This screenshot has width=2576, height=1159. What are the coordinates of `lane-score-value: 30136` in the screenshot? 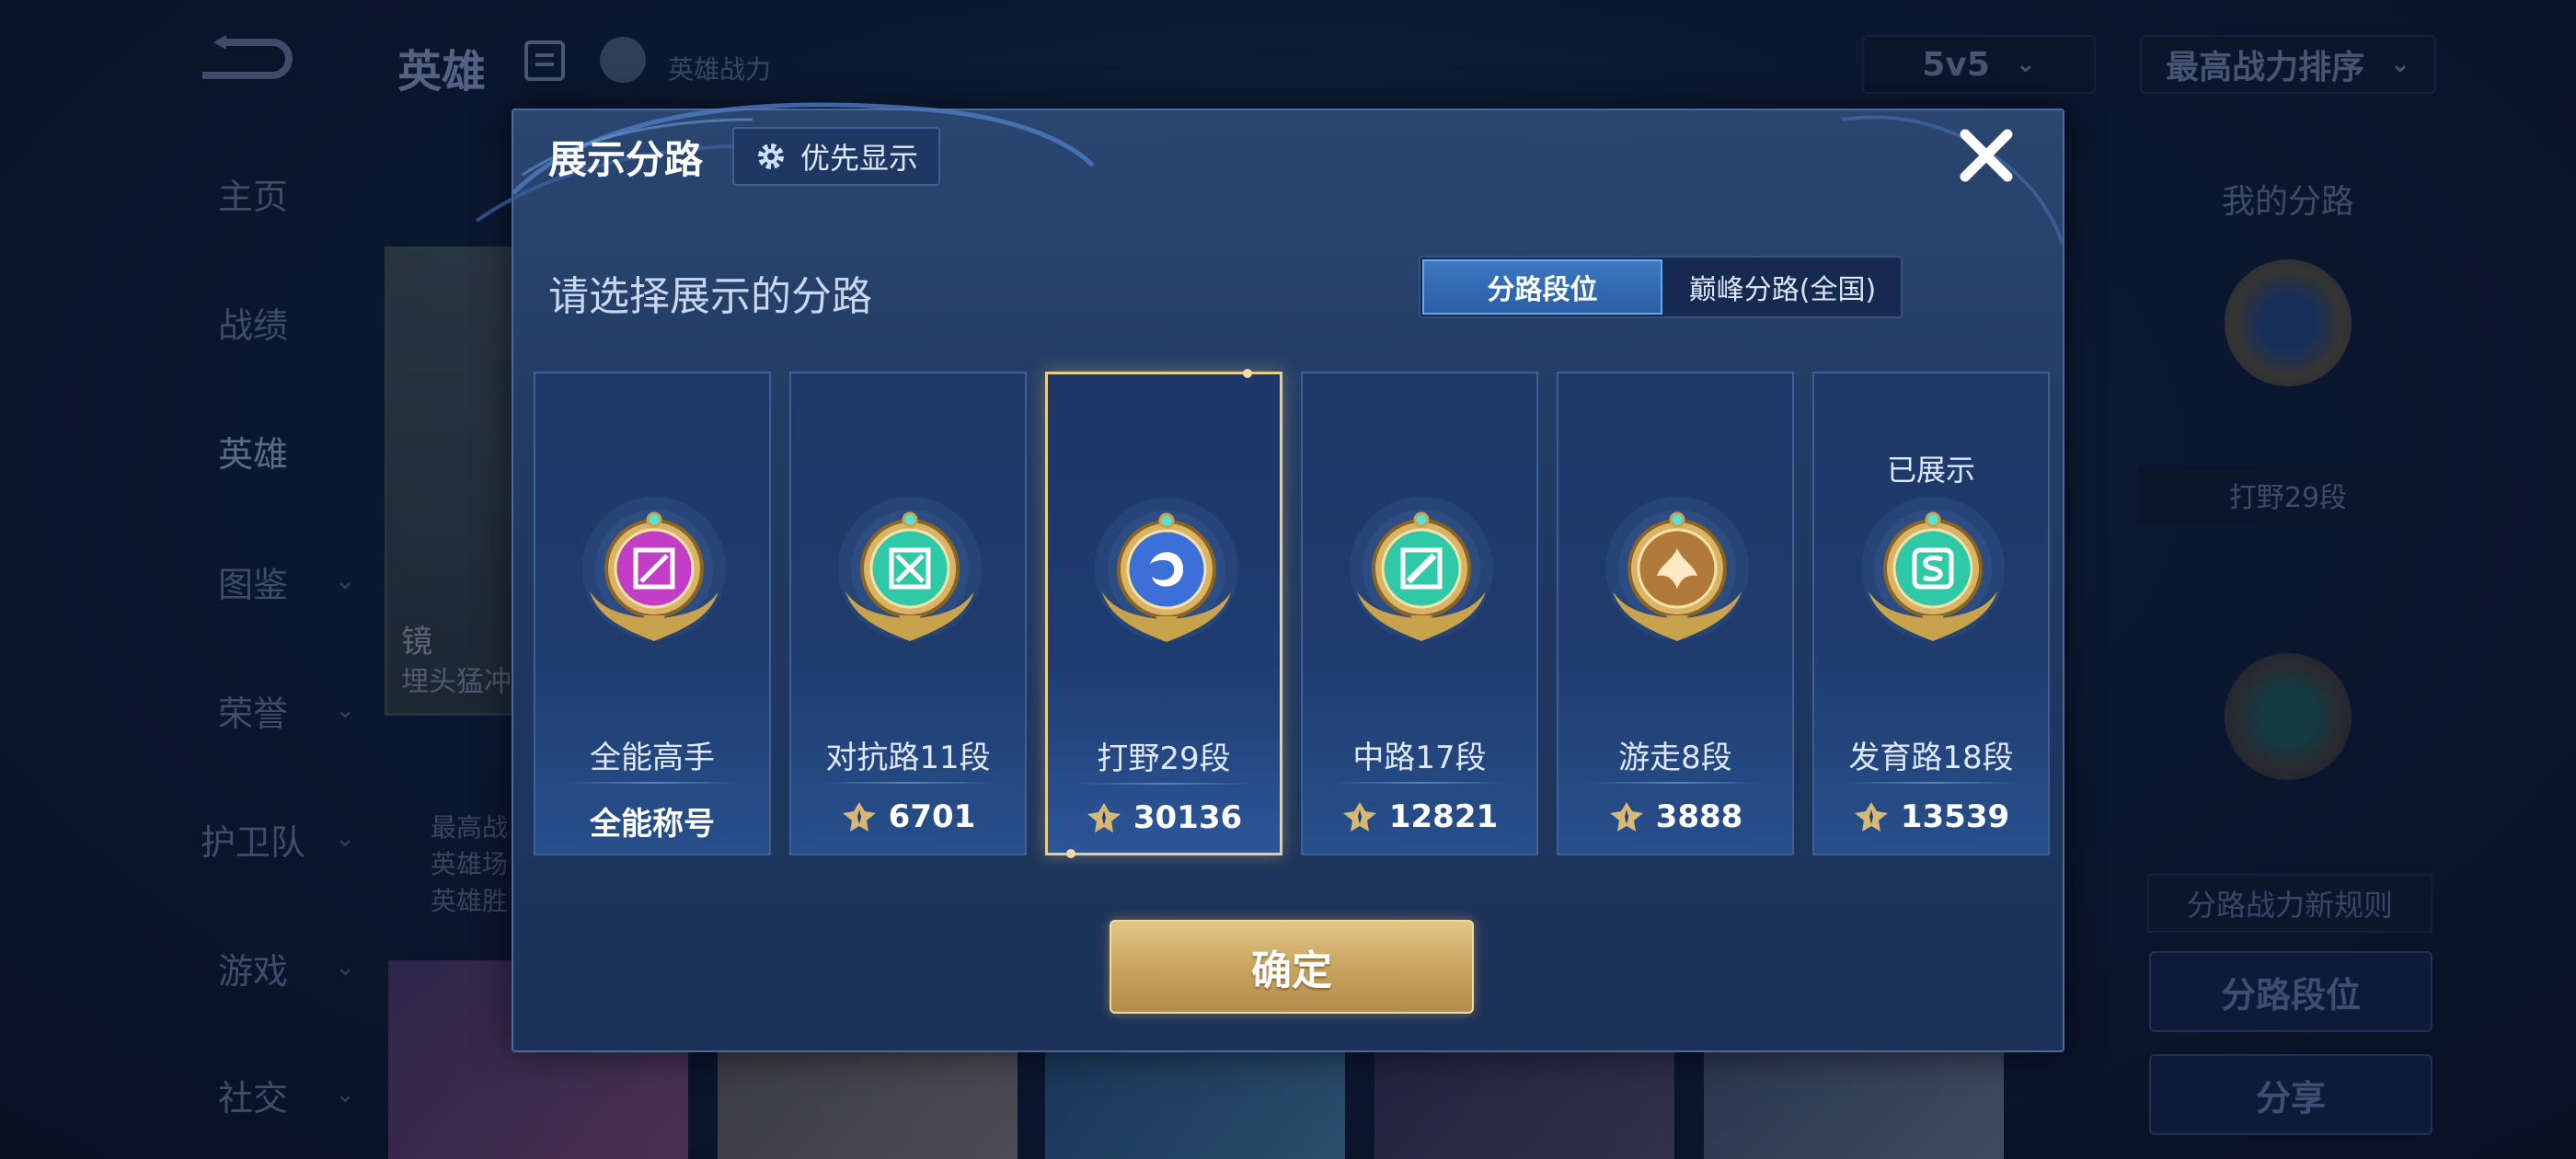 It's located at (1188, 817).